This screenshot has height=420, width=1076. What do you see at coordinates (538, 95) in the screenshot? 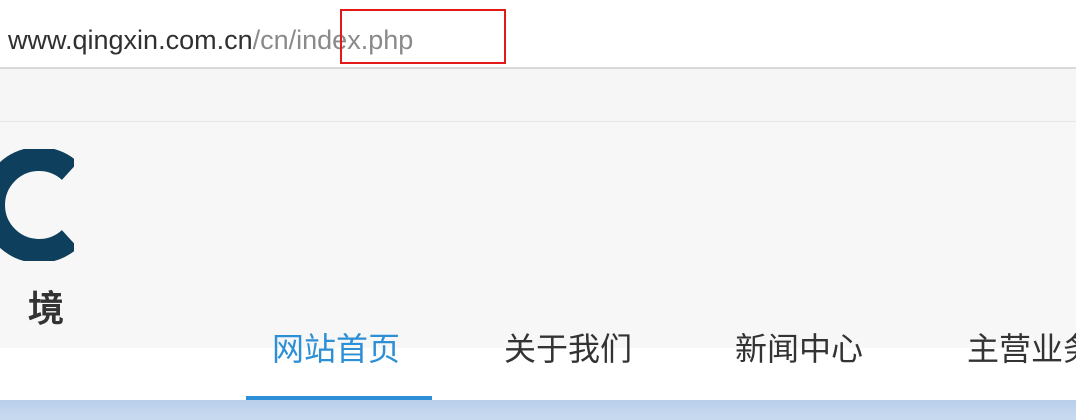
I see `top-strip` at bounding box center [538, 95].